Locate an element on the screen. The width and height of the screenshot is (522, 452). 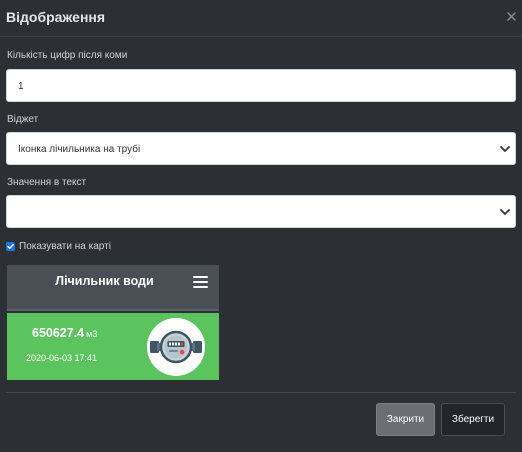
checkmark-icon is located at coordinates (10, 246).